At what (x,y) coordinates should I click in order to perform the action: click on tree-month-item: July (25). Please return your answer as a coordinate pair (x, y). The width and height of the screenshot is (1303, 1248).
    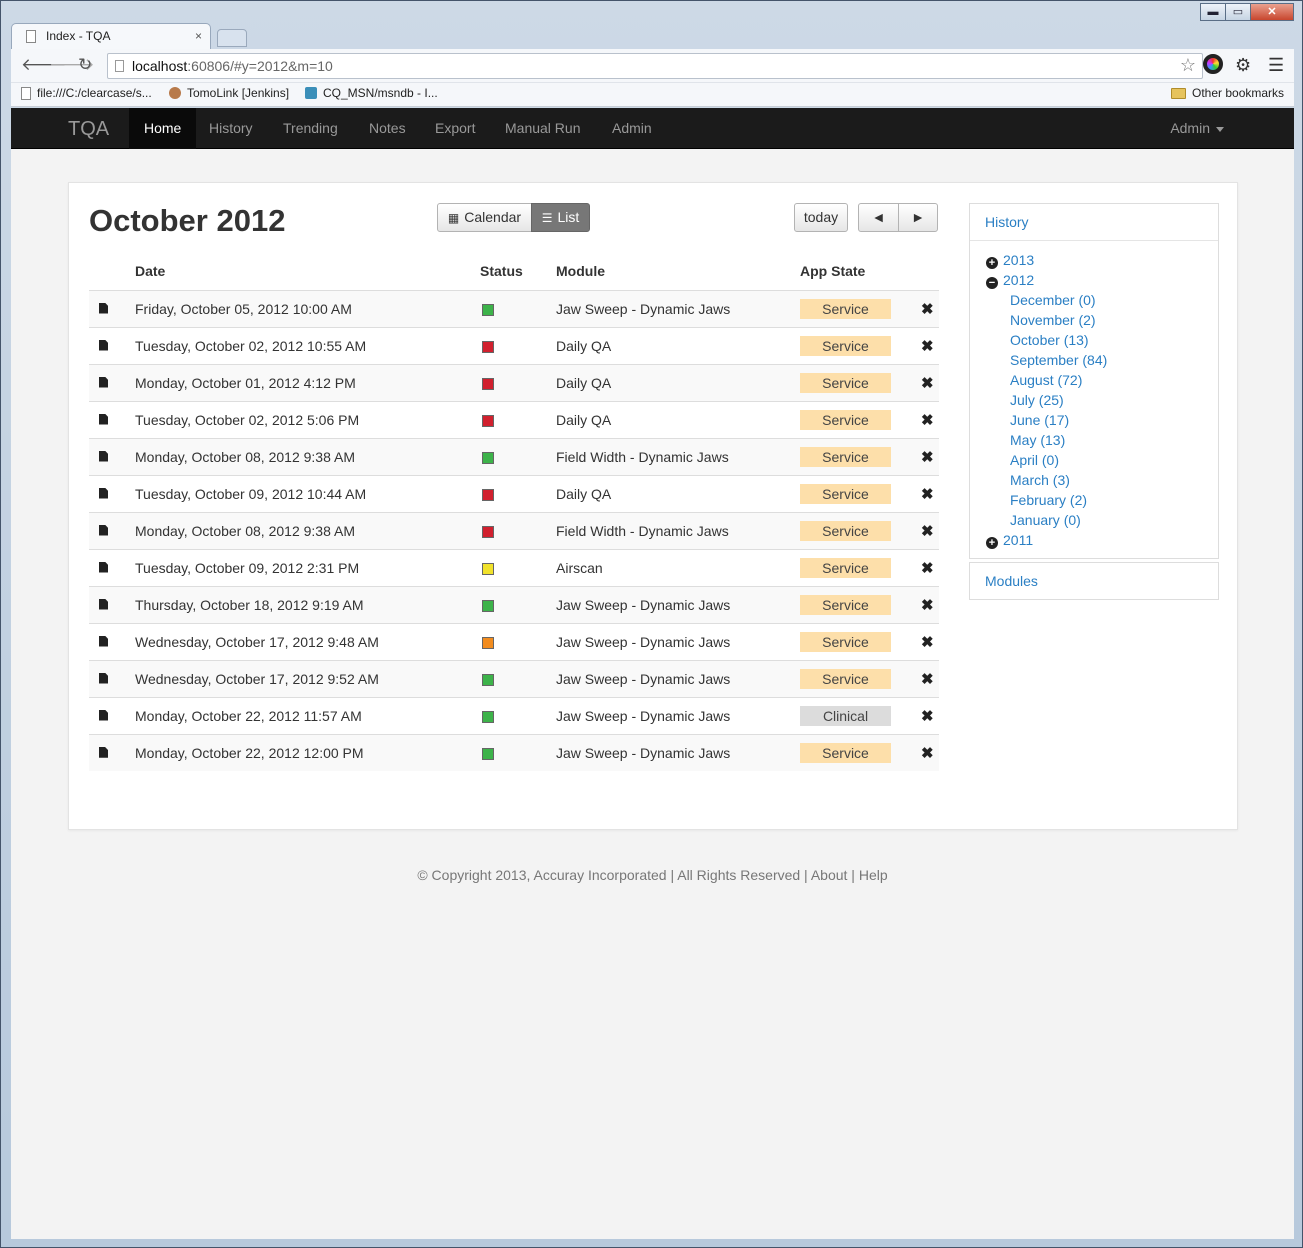
    Looking at the image, I should click on (1102, 400).